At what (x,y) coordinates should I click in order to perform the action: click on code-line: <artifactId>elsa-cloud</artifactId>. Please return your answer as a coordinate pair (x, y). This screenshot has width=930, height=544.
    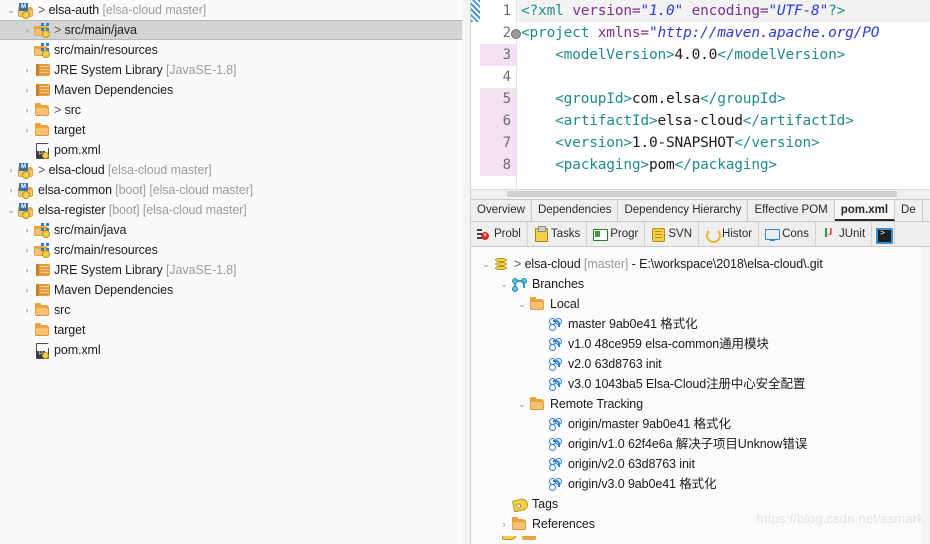
    Looking at the image, I should click on (723, 121).